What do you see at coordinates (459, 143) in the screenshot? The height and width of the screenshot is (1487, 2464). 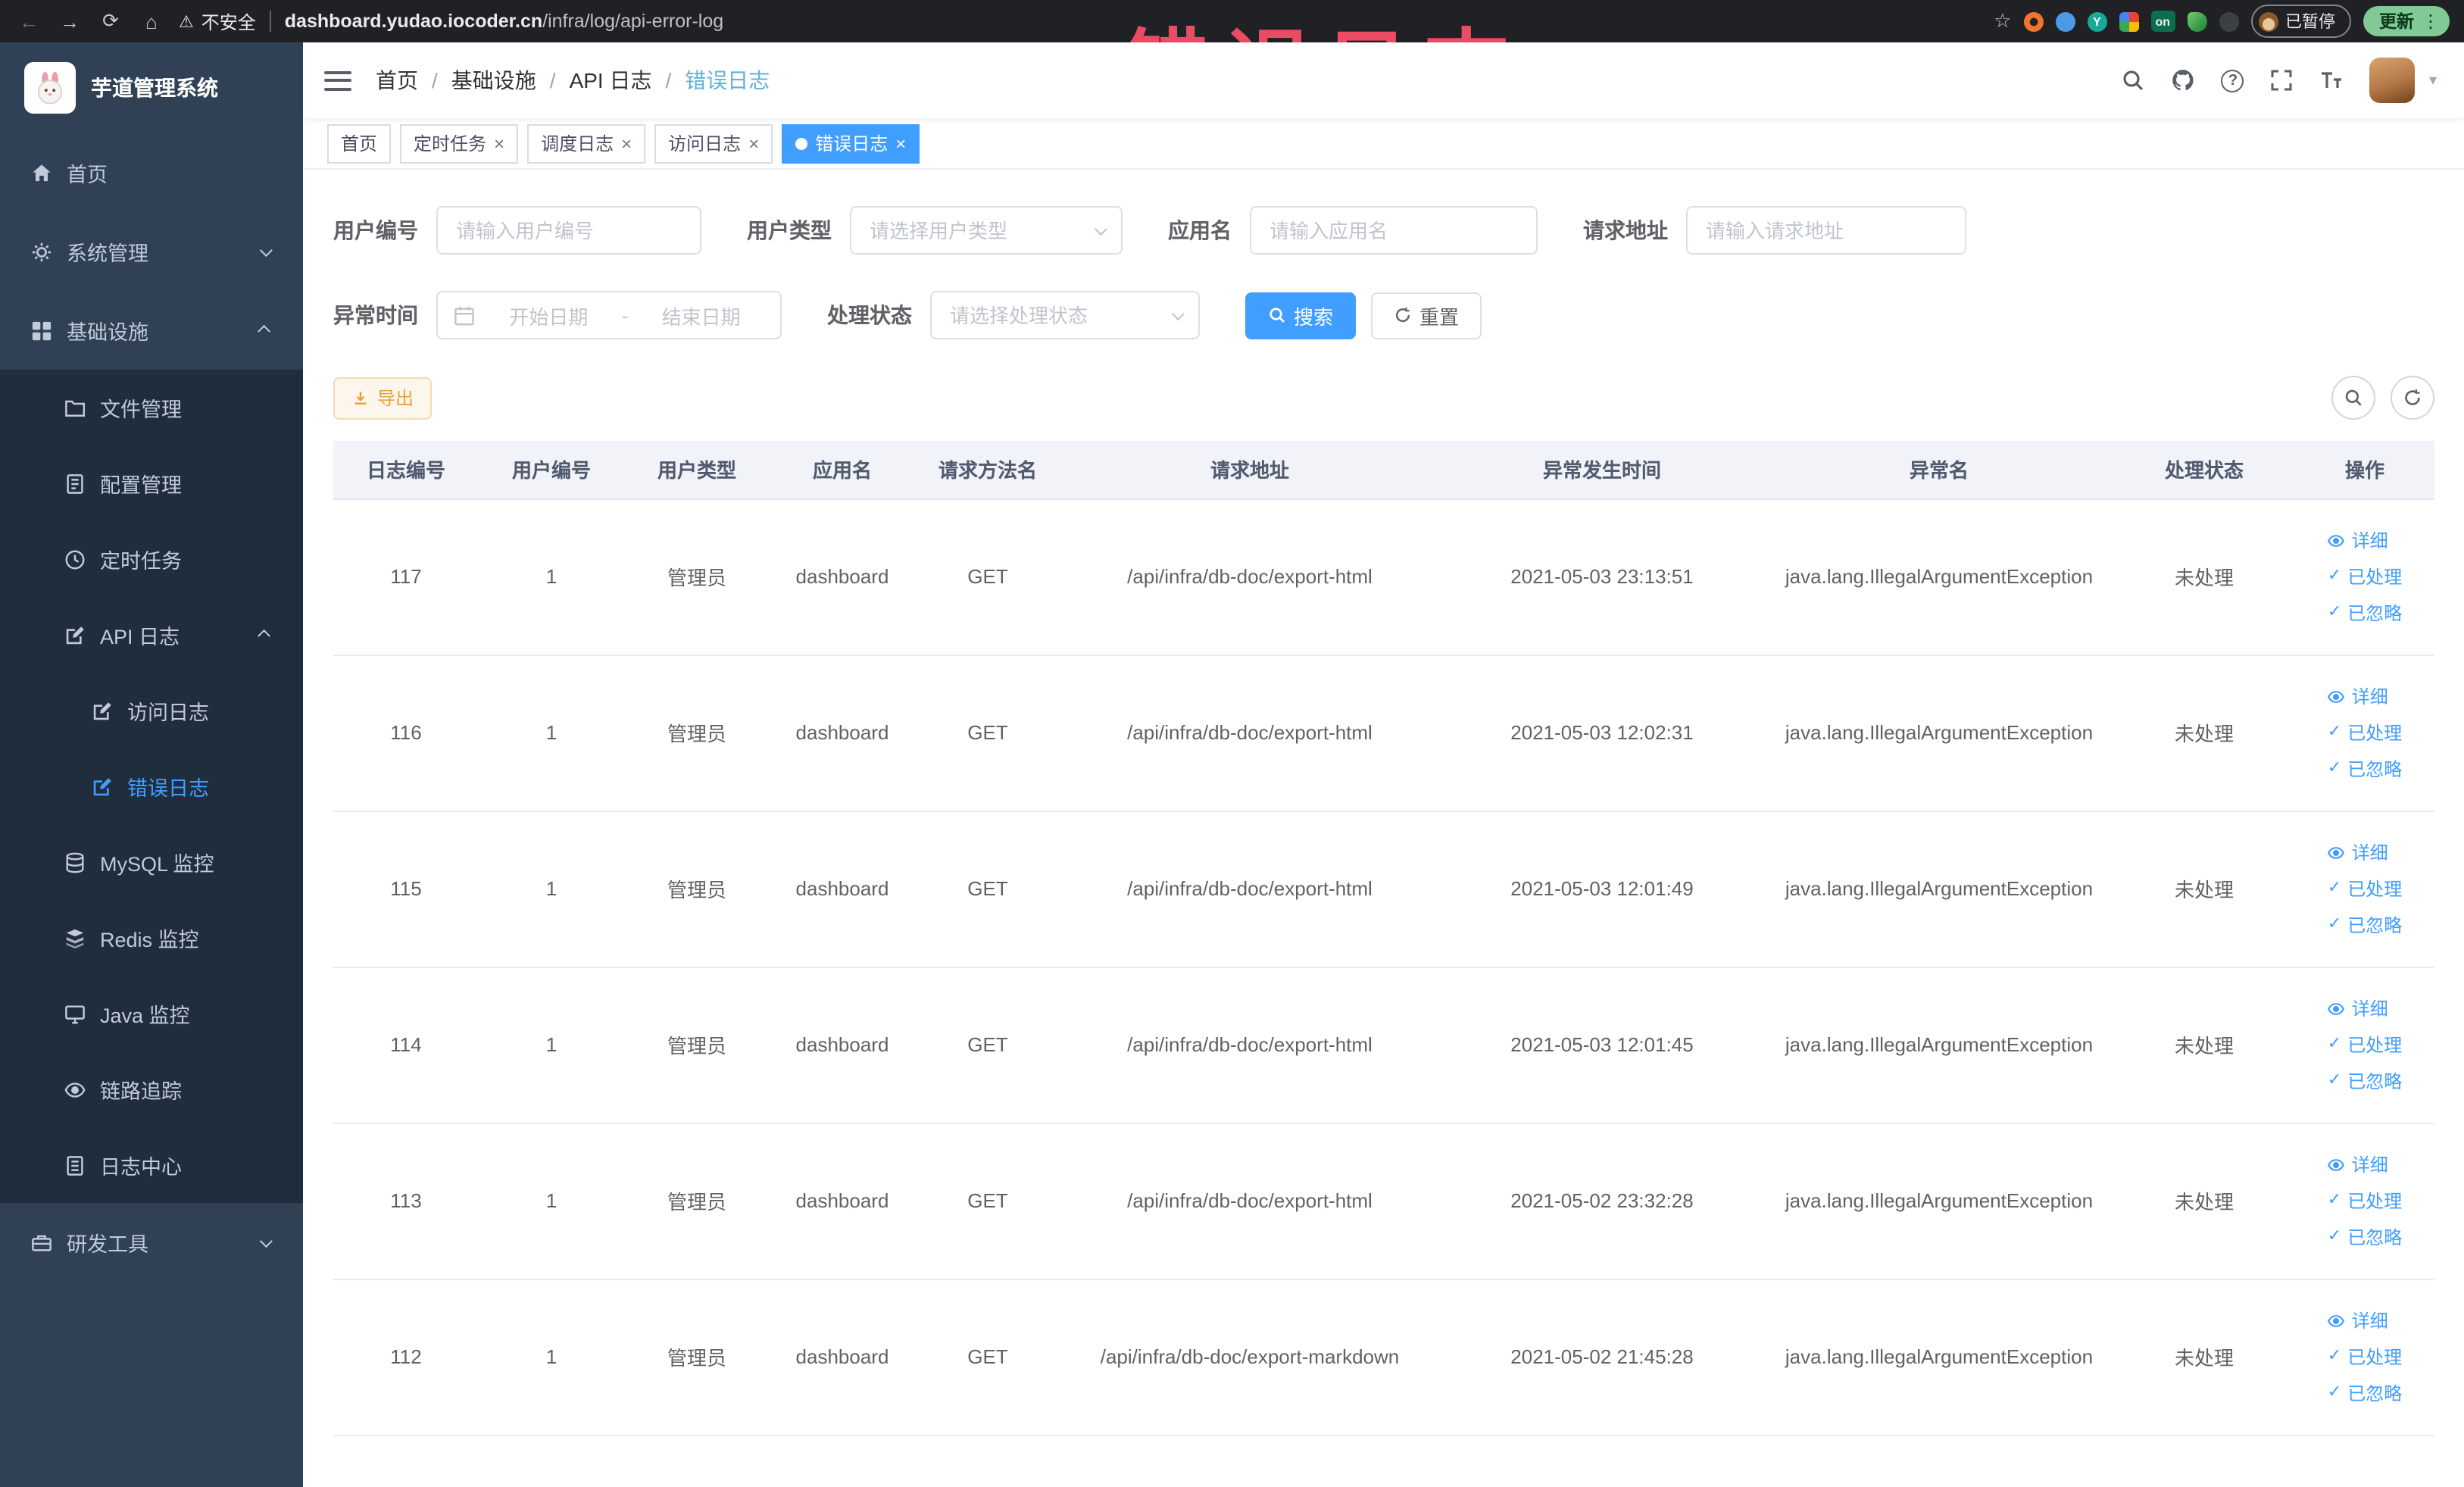 I see `tab-scheduled-task: 定时任务 ×` at bounding box center [459, 143].